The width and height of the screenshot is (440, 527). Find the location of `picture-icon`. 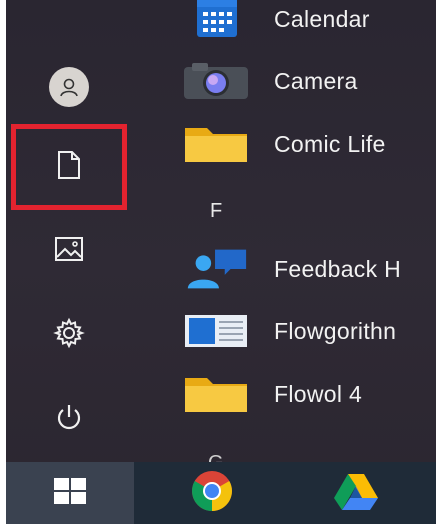

picture-icon is located at coordinates (69, 251).